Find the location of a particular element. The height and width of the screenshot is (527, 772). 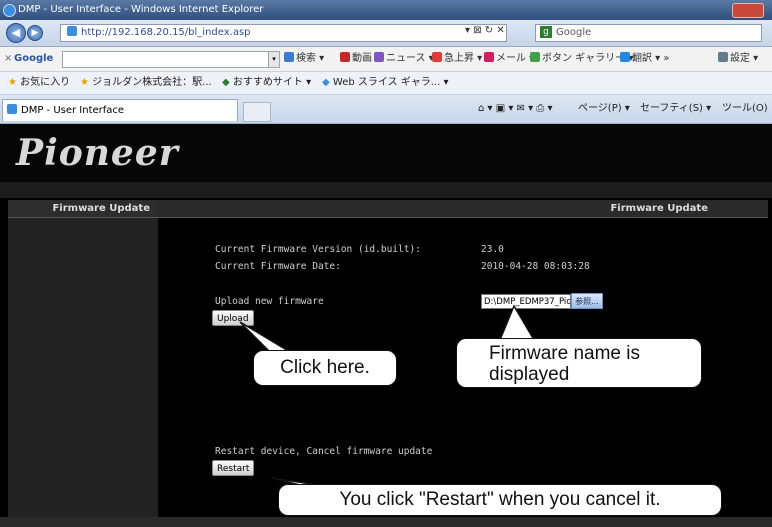

current-version-value: 23.0 is located at coordinates (492, 249).